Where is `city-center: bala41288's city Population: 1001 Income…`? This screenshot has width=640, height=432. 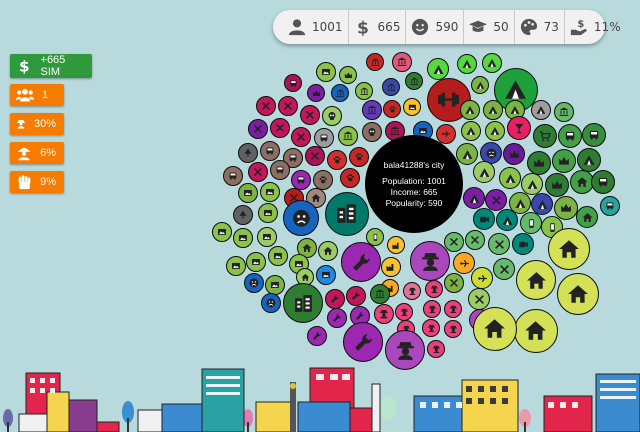
city-center: bala41288's city Population: 1001 Income… is located at coordinates (414, 184).